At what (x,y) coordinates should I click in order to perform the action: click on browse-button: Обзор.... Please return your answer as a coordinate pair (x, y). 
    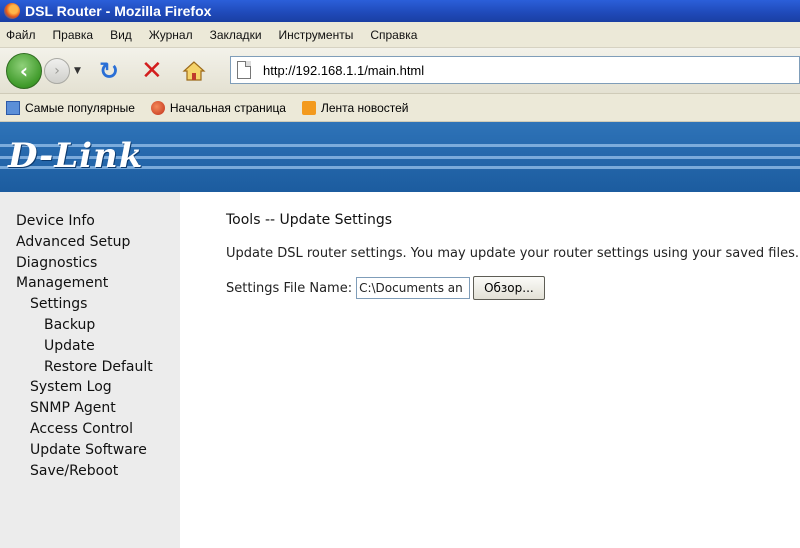
    Looking at the image, I should click on (509, 288).